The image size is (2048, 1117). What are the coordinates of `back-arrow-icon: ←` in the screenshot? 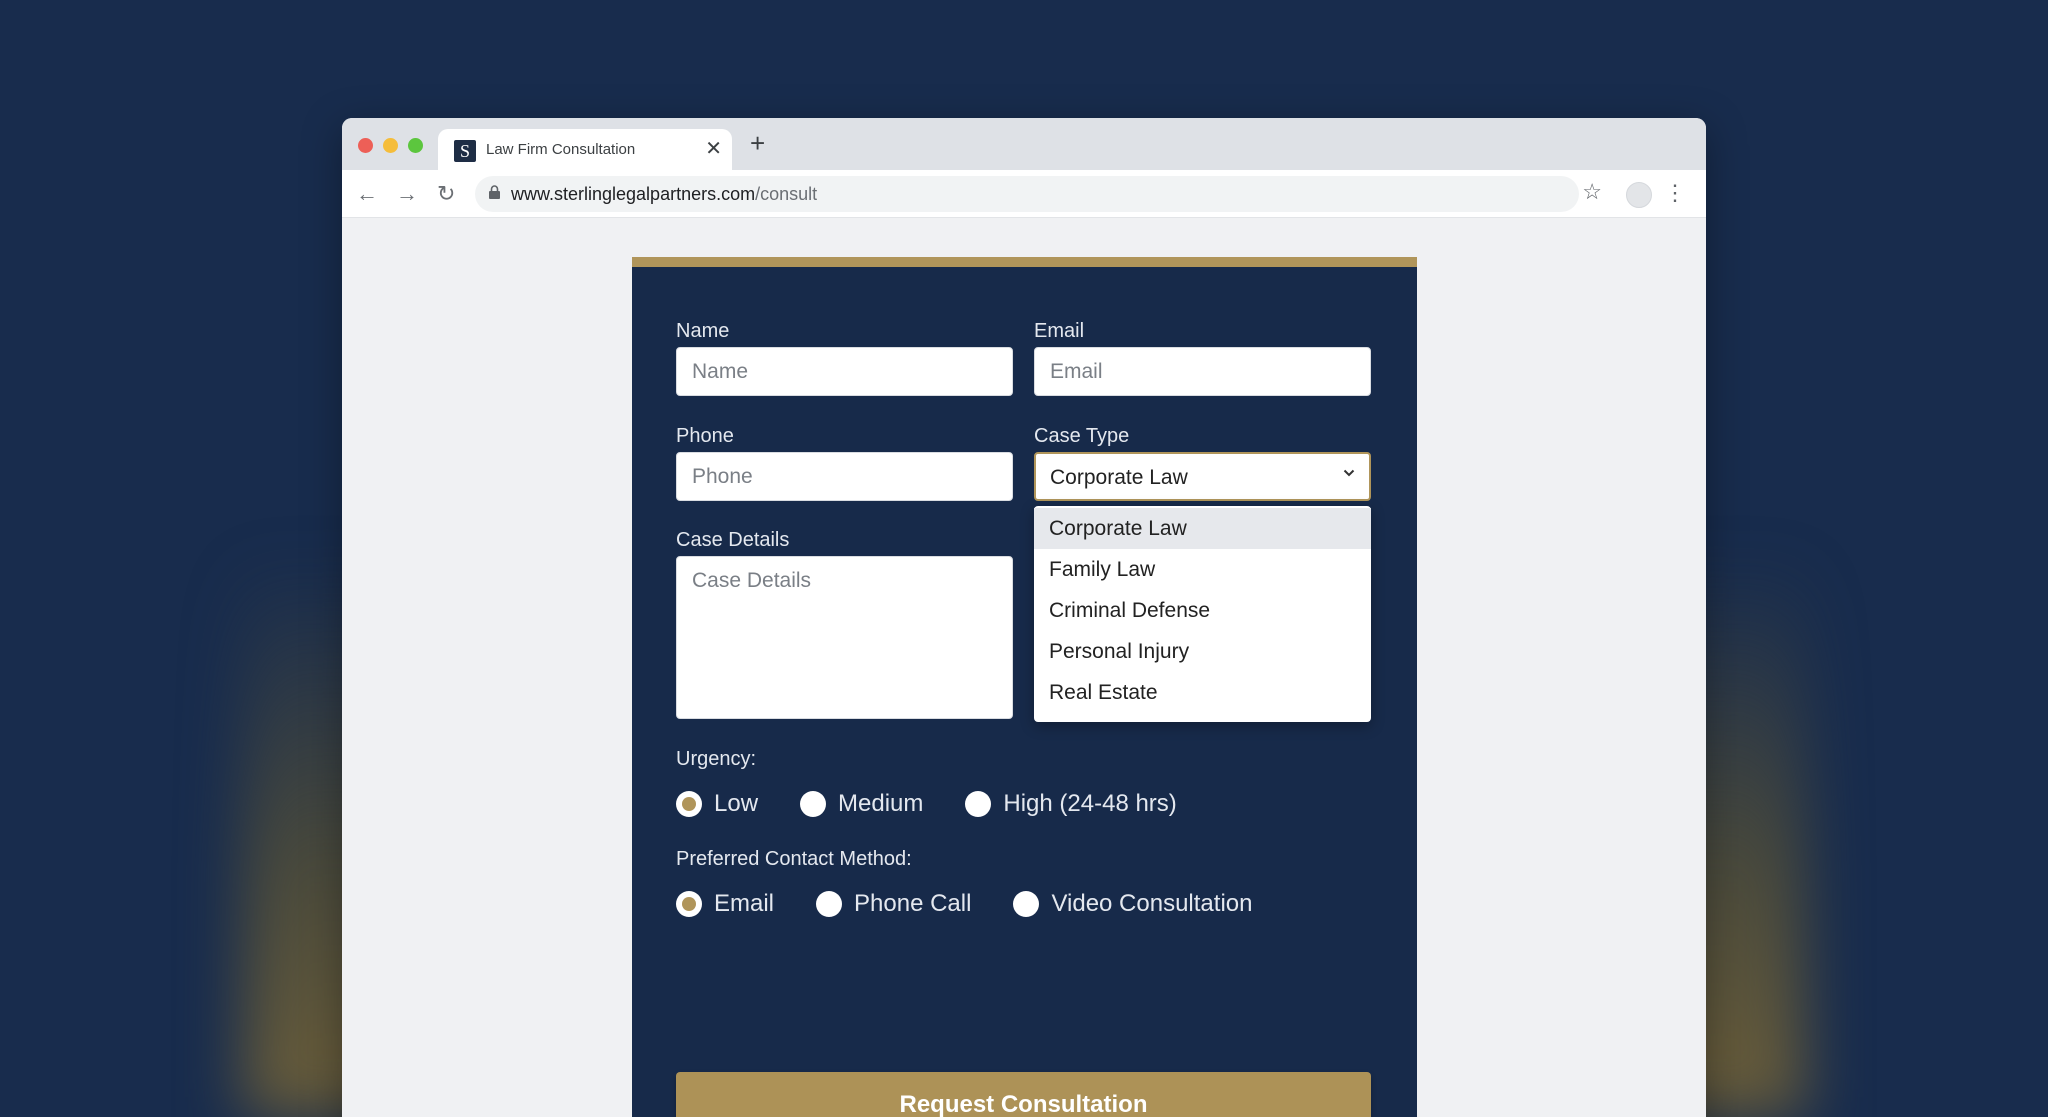 It's located at (367, 194).